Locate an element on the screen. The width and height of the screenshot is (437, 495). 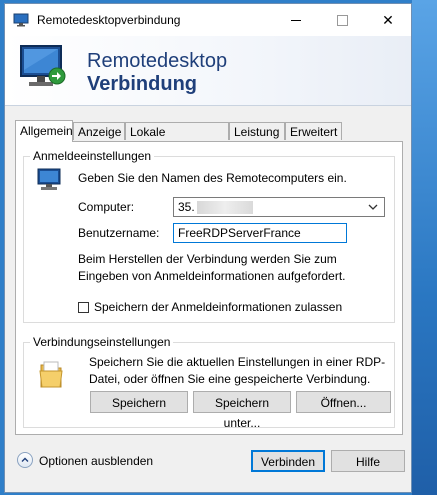
window-title: Remotedesktopverbindung is located at coordinates (109, 20).